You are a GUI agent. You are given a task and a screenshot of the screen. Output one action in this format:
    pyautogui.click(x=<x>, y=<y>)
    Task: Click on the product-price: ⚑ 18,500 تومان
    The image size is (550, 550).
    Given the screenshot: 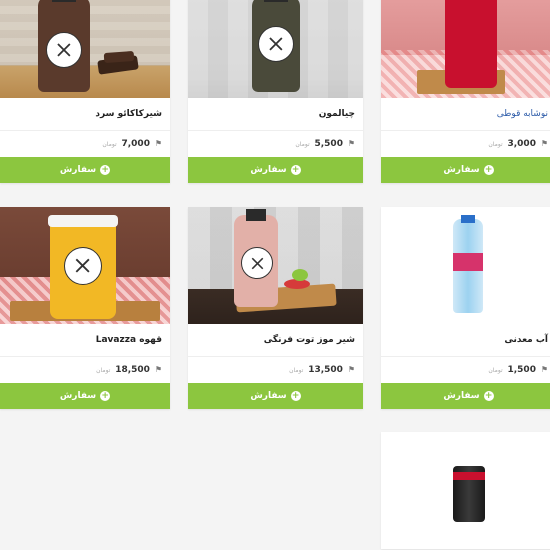 What is the action you would take?
    pyautogui.click(x=85, y=370)
    